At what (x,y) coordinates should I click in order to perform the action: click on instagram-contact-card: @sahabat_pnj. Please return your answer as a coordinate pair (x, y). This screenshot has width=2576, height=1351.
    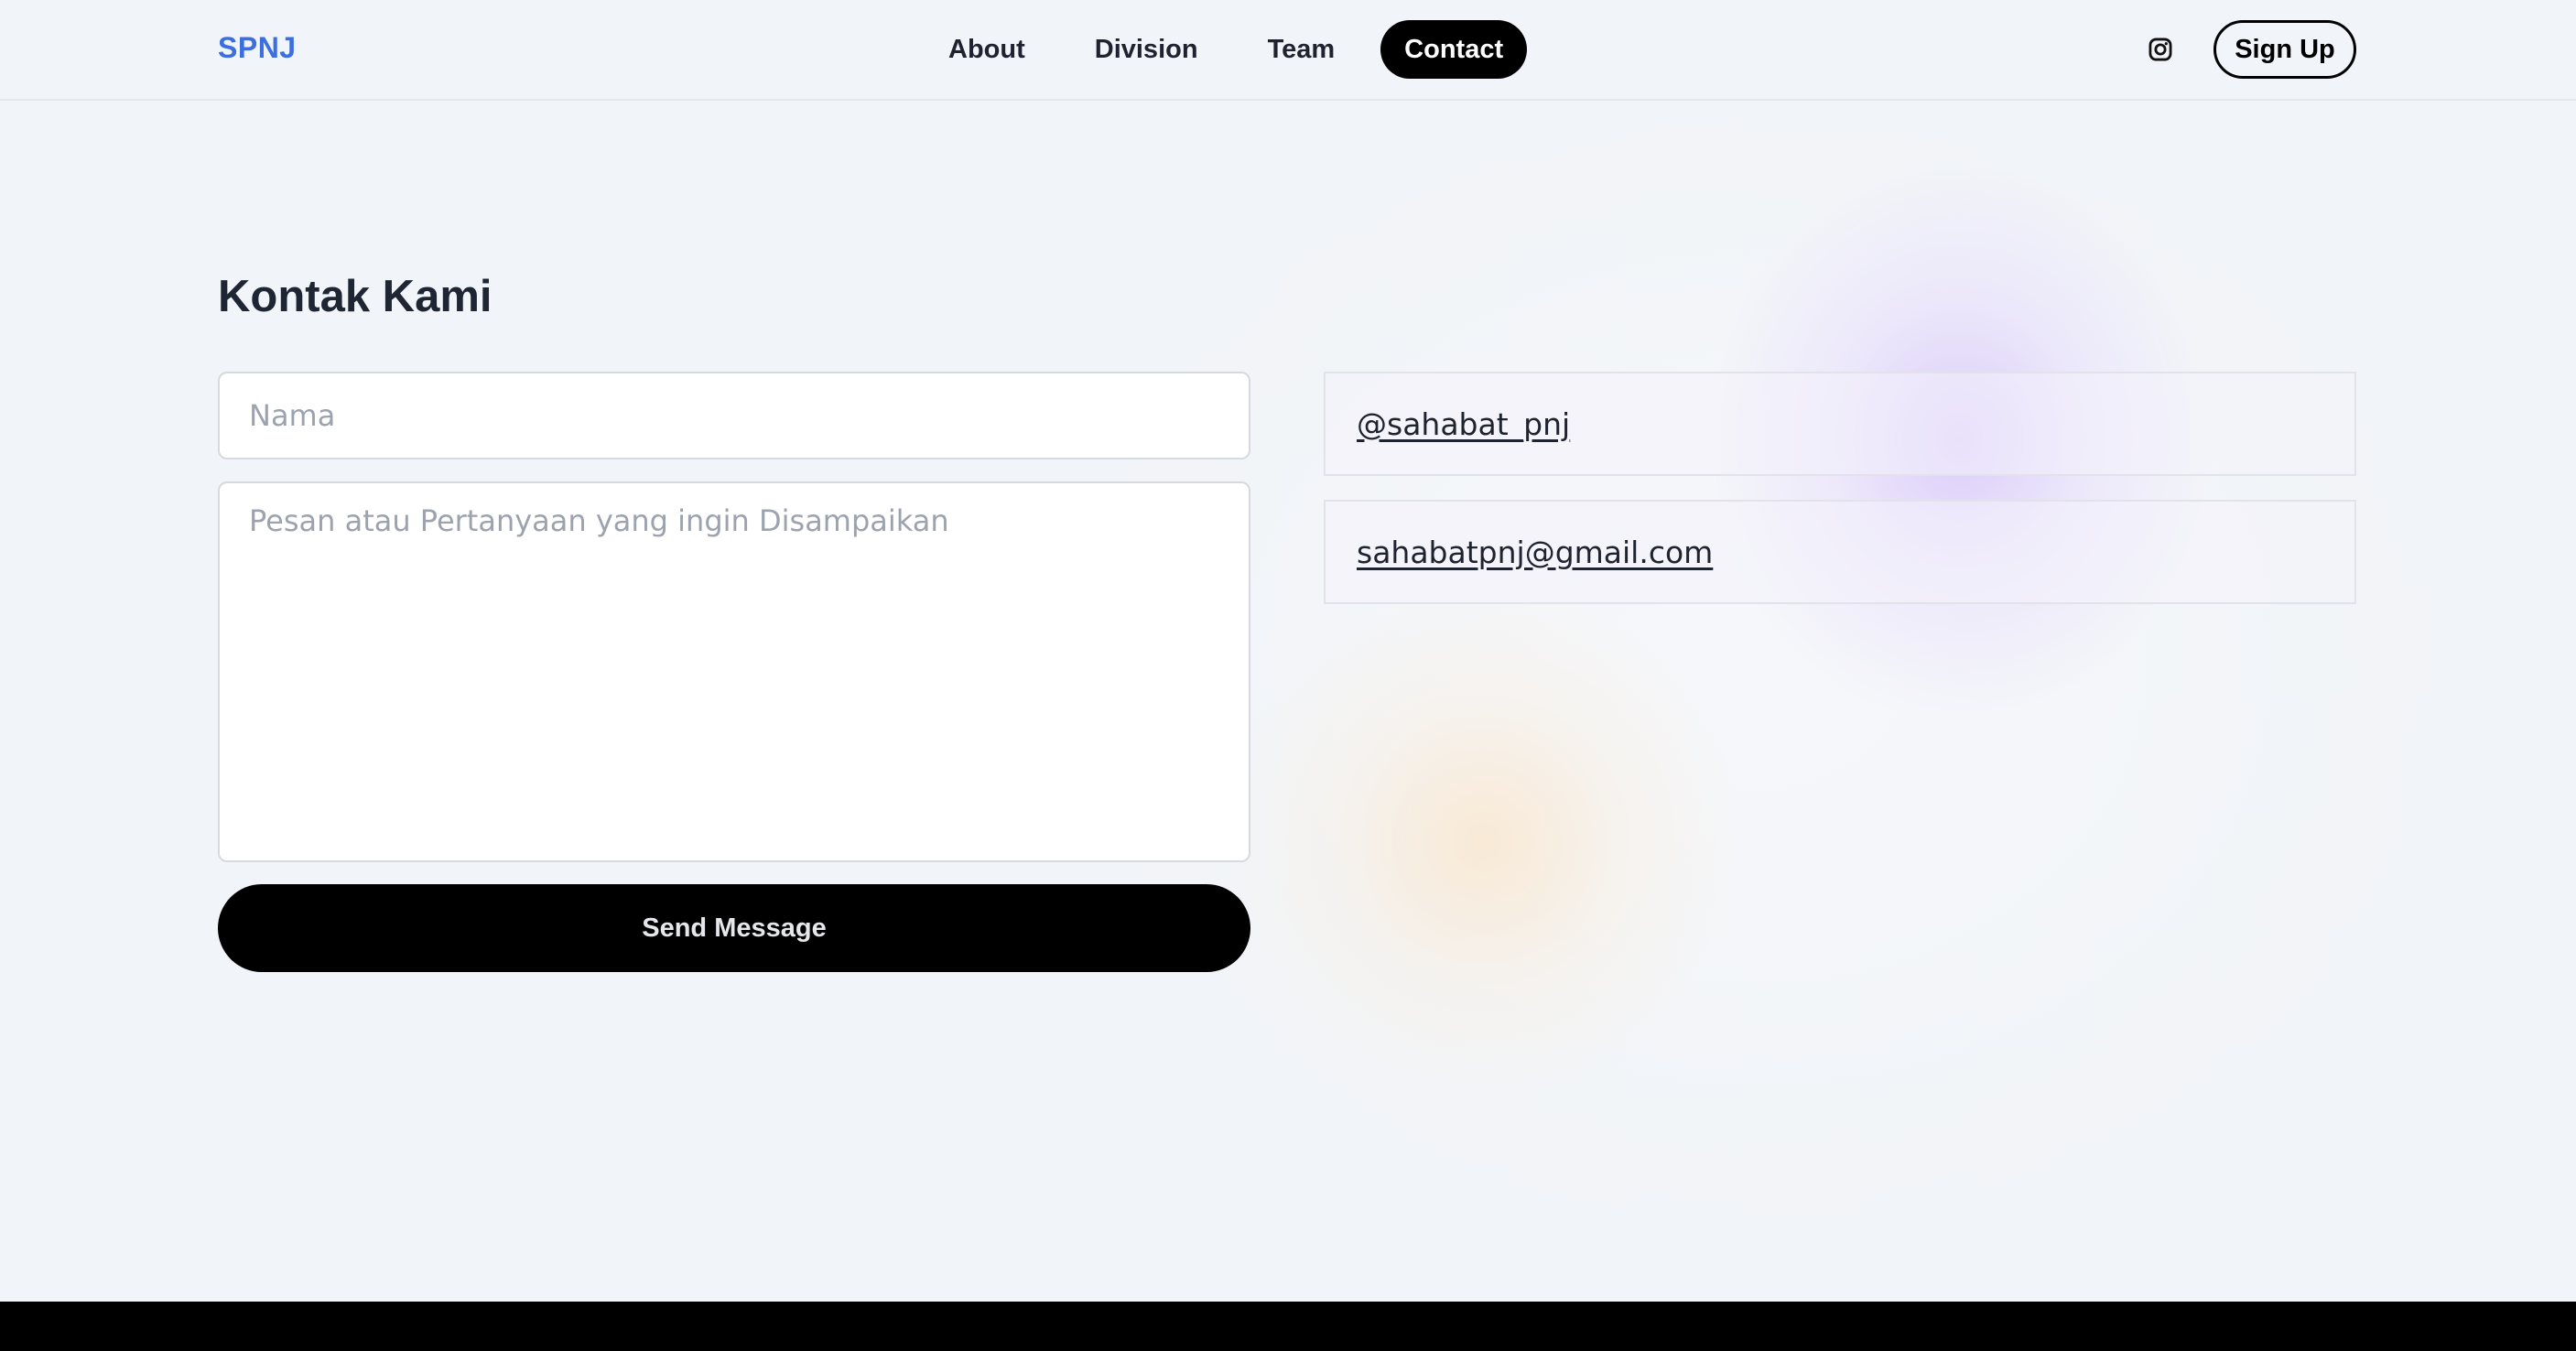
    Looking at the image, I should click on (1840, 424).